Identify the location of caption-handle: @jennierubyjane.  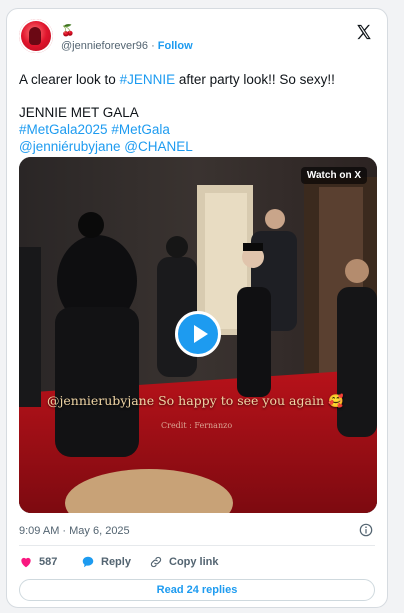
(101, 400).